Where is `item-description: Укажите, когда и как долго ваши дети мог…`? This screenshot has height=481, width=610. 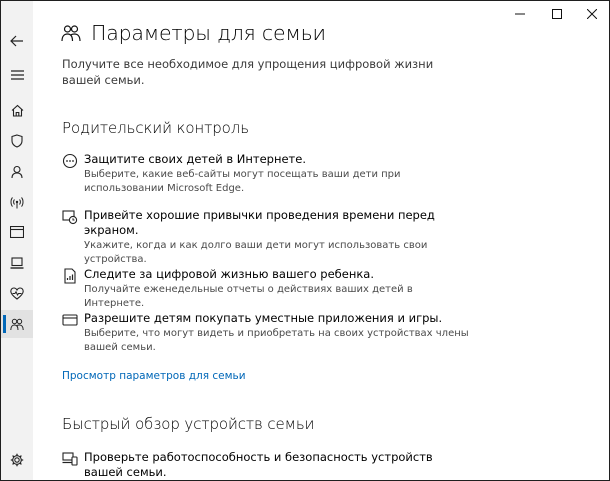
item-description: Укажите, когда и как долго ваши дети мог… is located at coordinates (256, 252).